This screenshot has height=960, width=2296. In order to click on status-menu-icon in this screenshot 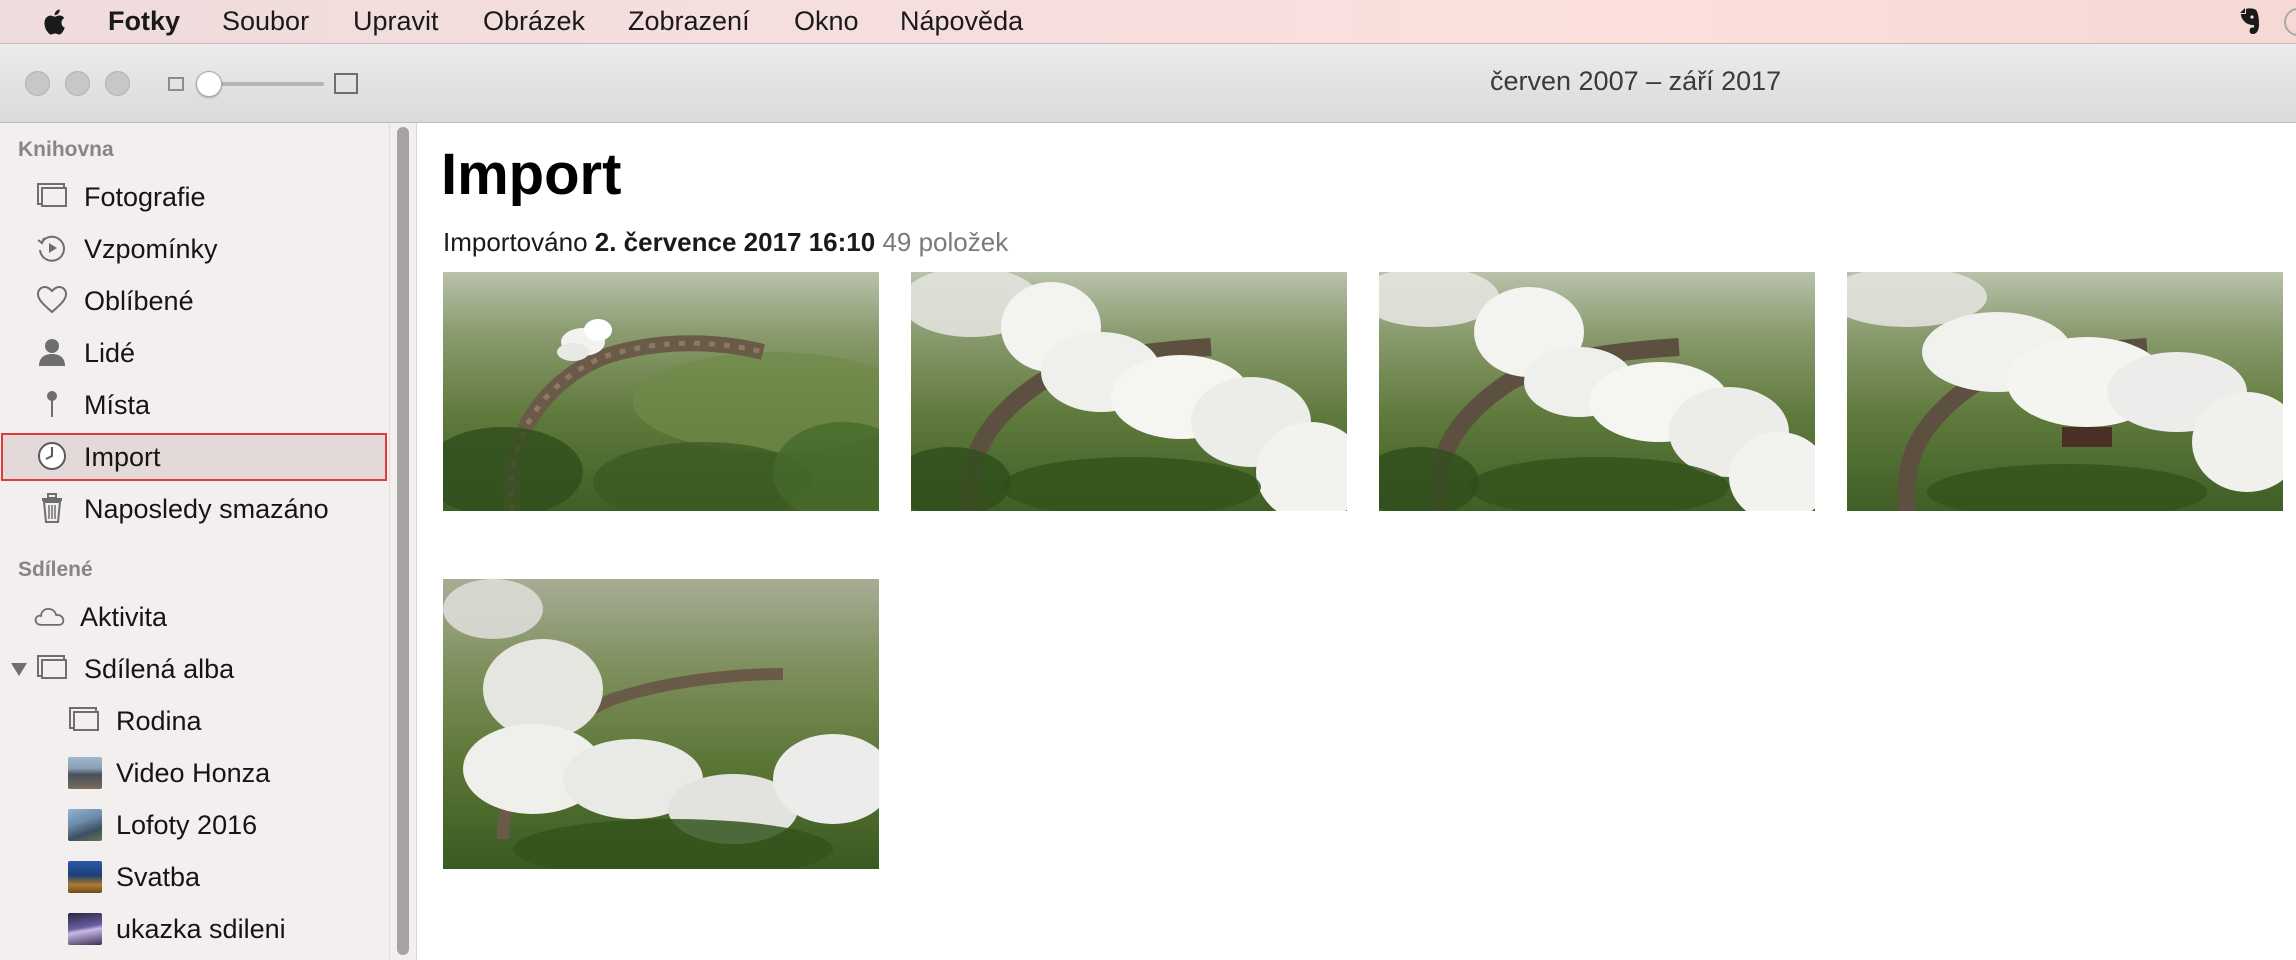, I will do `click(2290, 22)`.